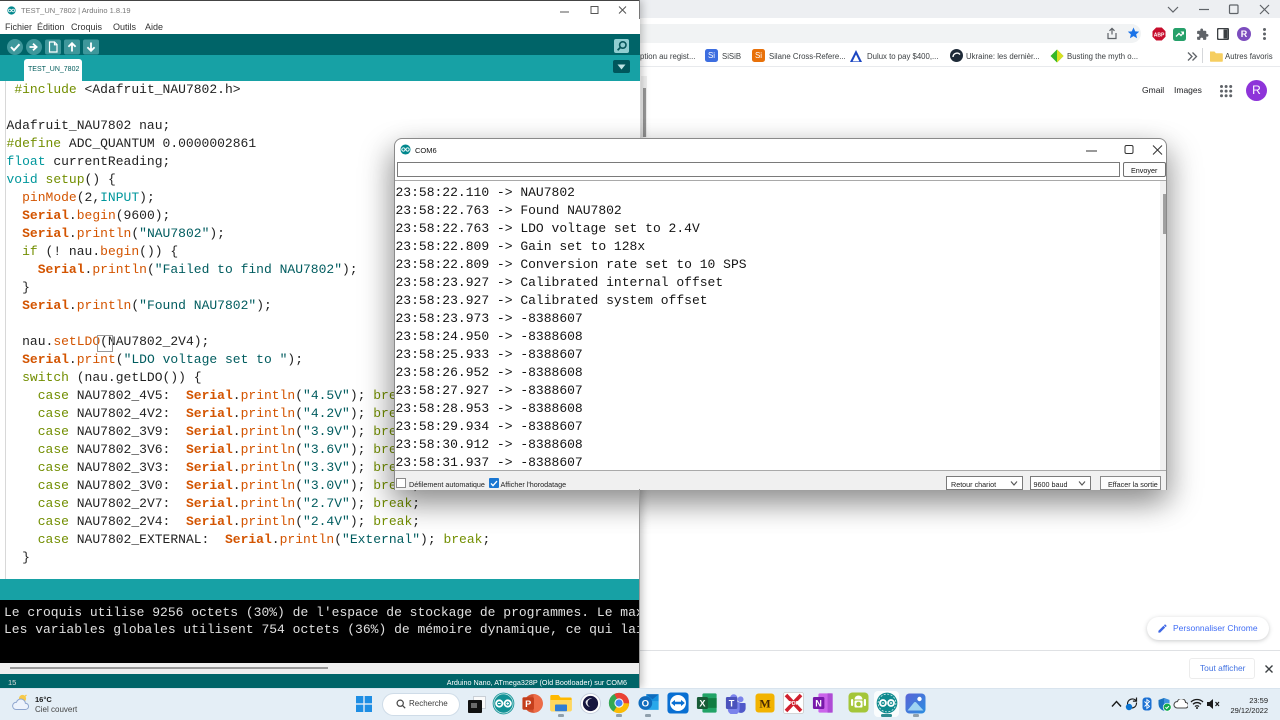 This screenshot has height=720, width=1280. I want to click on svg-text: P, so click(528, 703).